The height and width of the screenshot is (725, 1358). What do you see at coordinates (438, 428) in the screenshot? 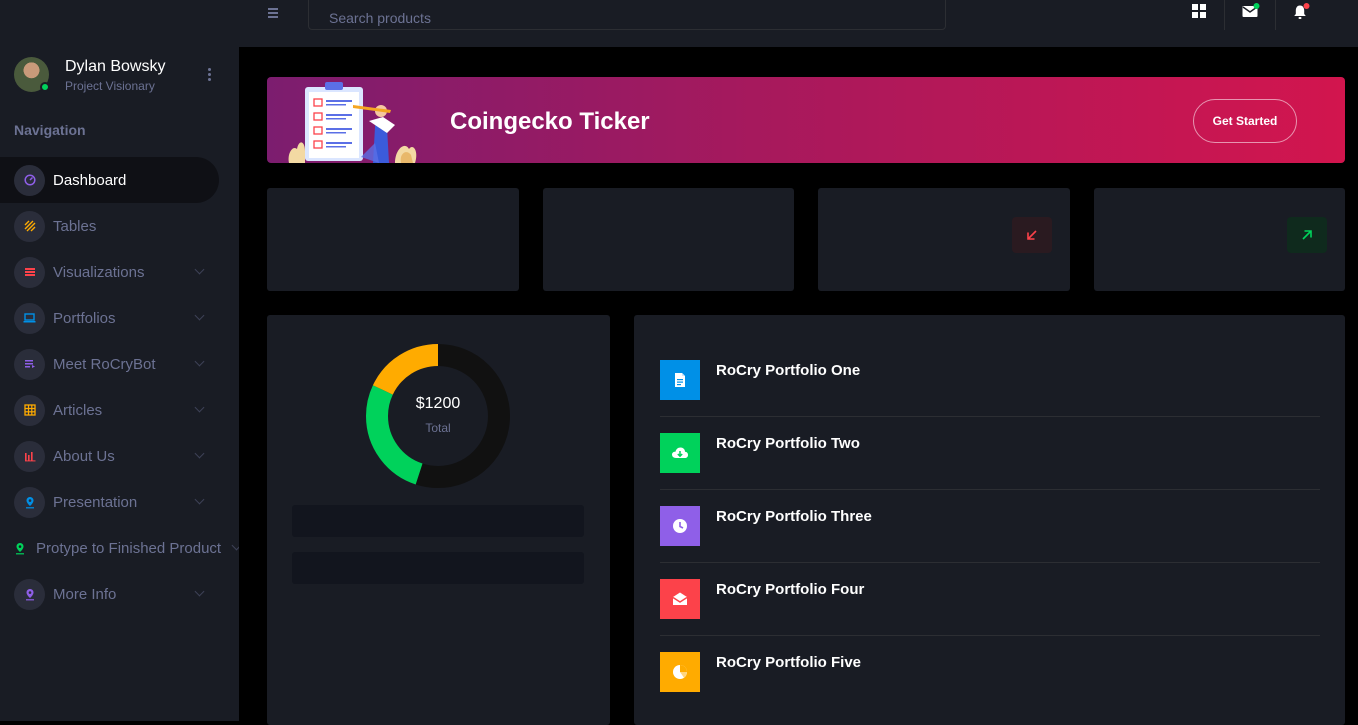
I see `donut-label: Total` at bounding box center [438, 428].